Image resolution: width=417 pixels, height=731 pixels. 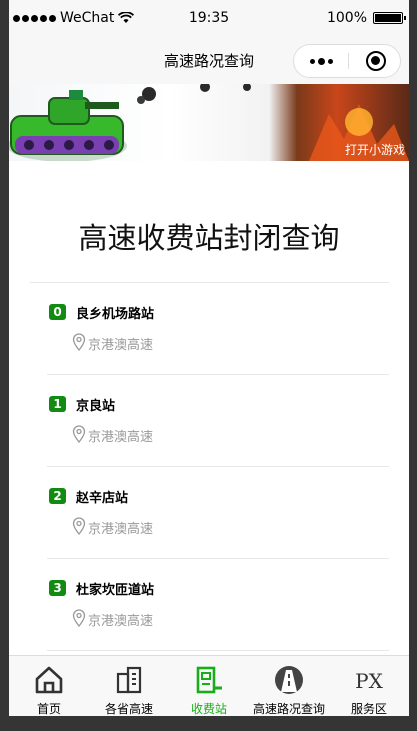 I want to click on tab-label: 高速路况查询, so click(x=288, y=709).